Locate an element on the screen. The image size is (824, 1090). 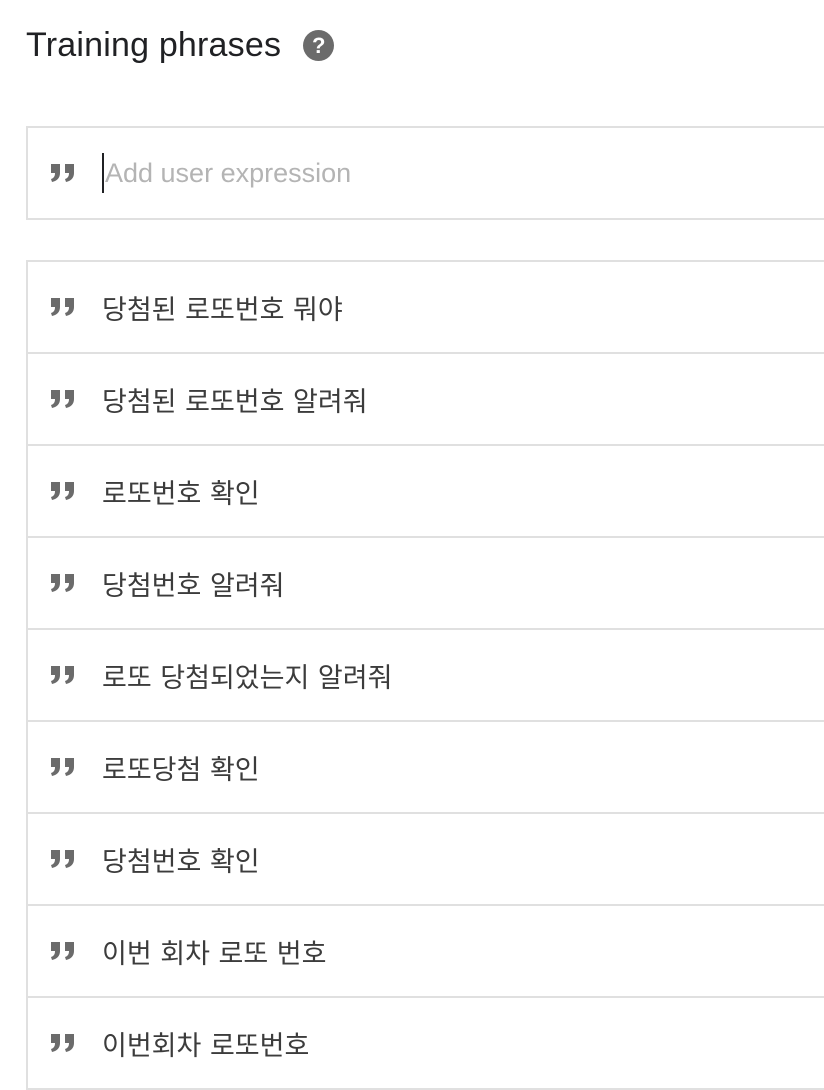
add-expression-input is located at coordinates (452, 173).